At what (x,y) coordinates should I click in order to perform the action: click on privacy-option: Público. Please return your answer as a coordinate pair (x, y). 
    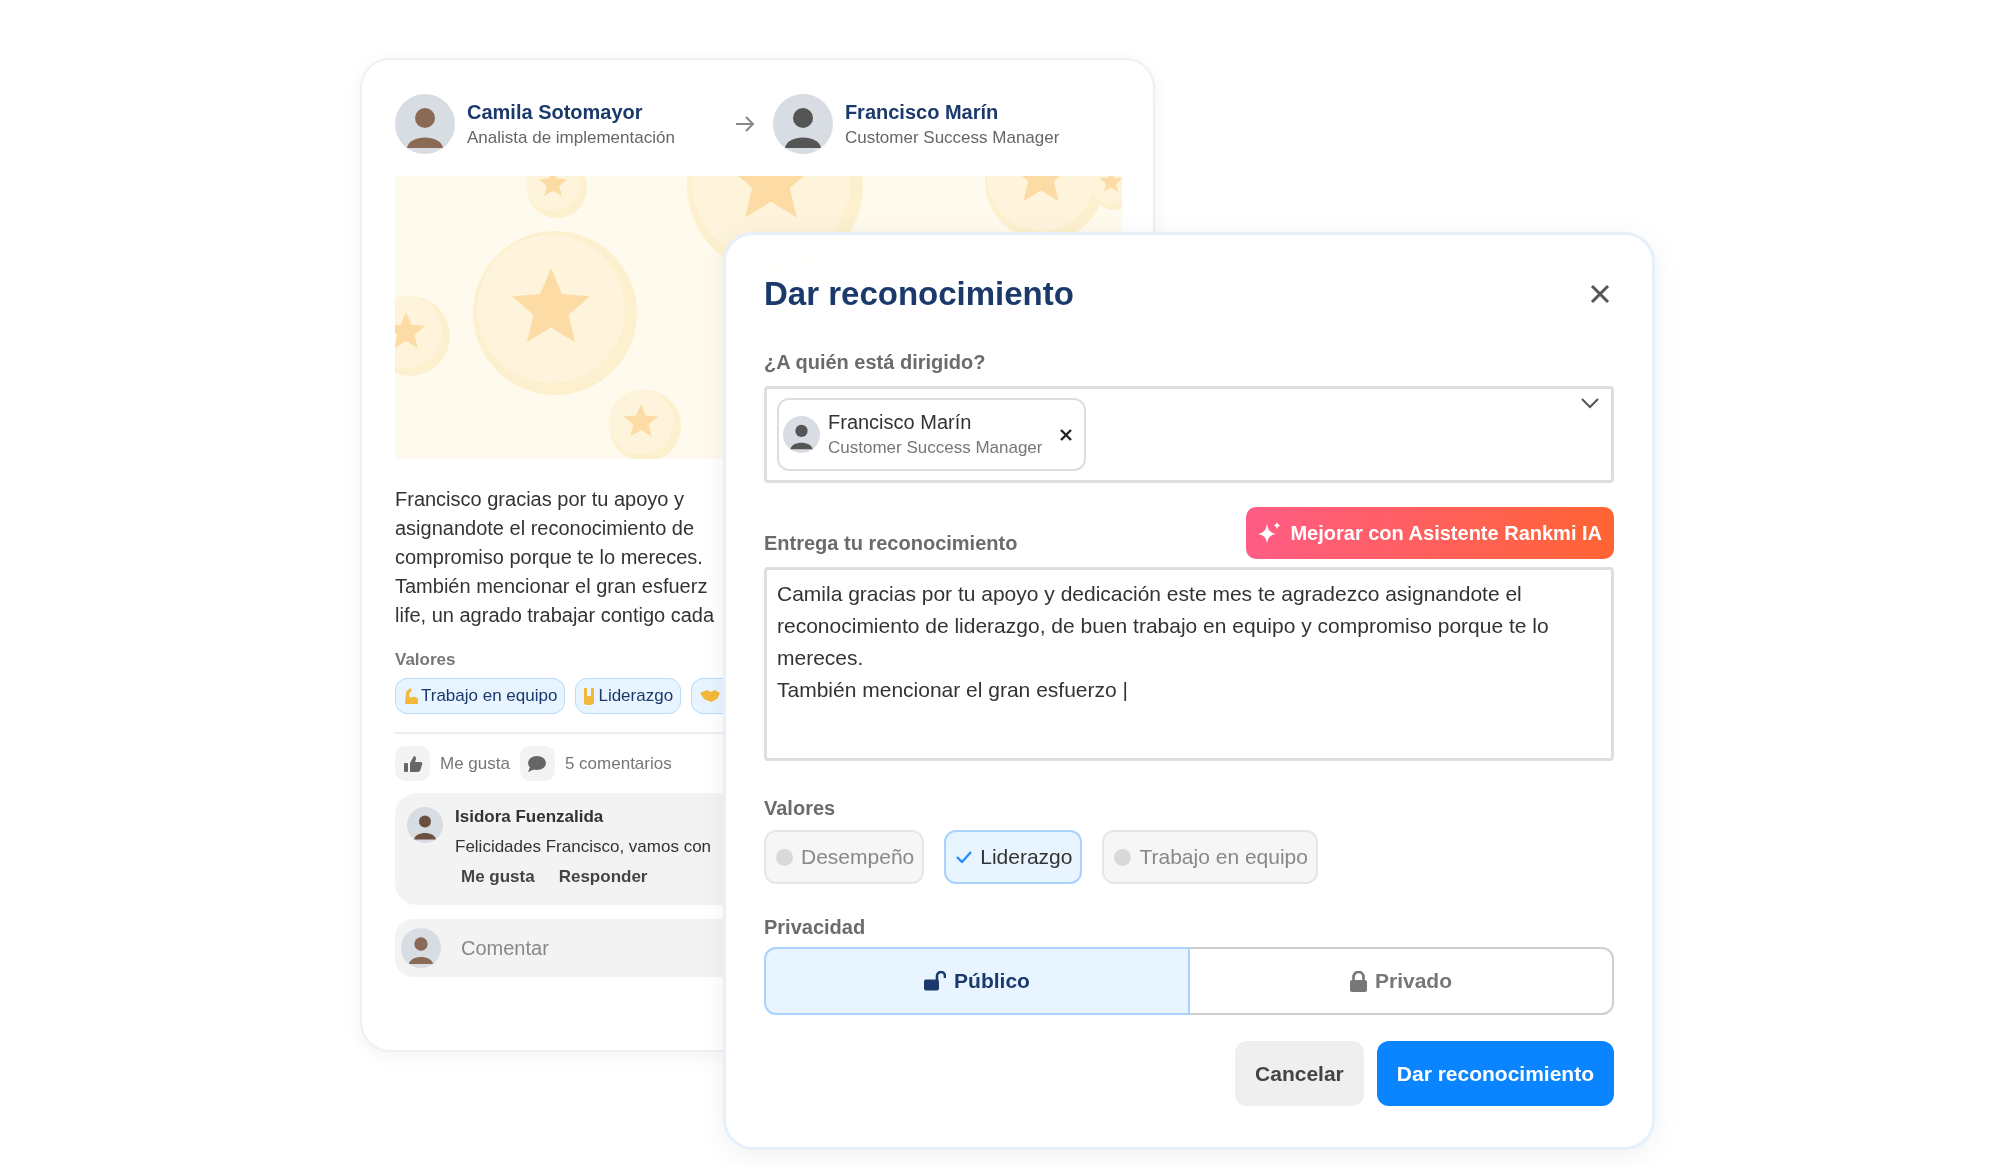
    Looking at the image, I should click on (977, 981).